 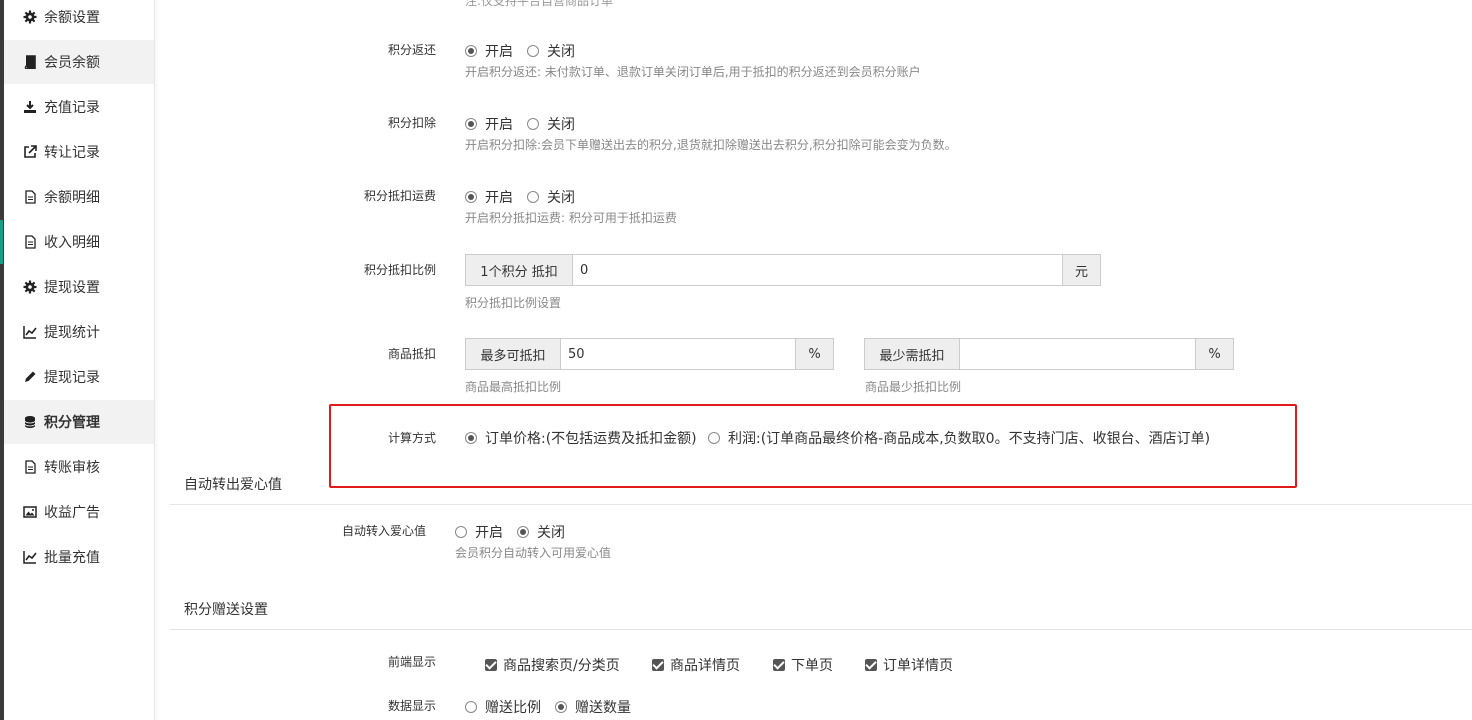 What do you see at coordinates (30, 107) in the screenshot?
I see `download-icon` at bounding box center [30, 107].